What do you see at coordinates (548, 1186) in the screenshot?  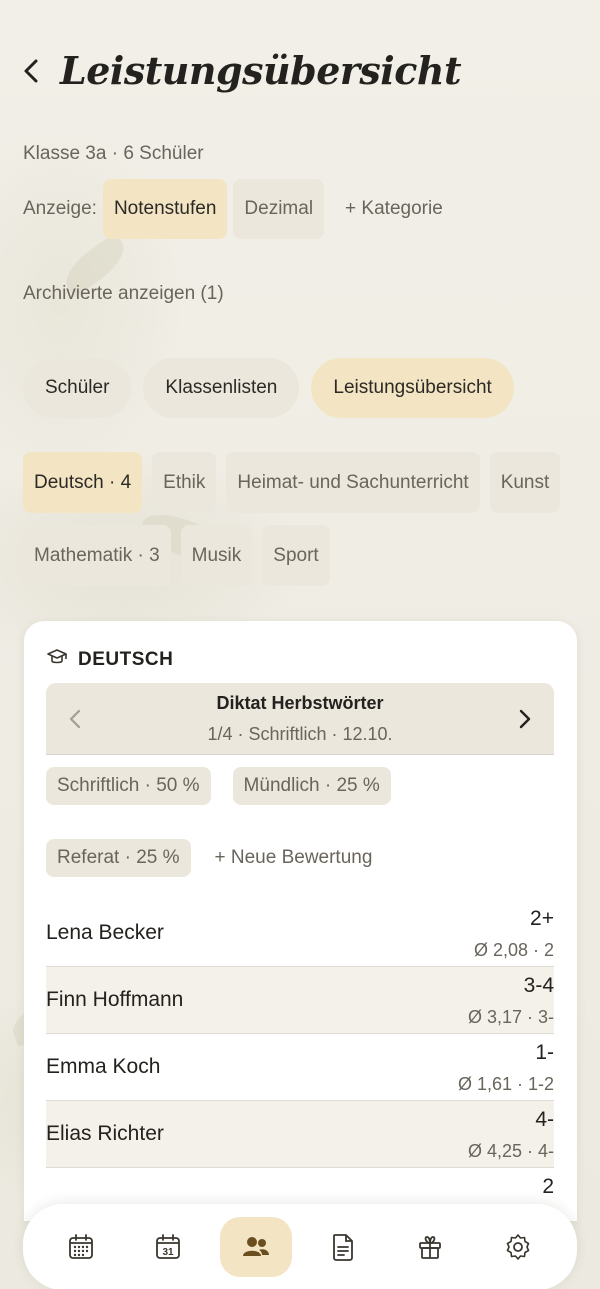 I see `student-grade: 2` at bounding box center [548, 1186].